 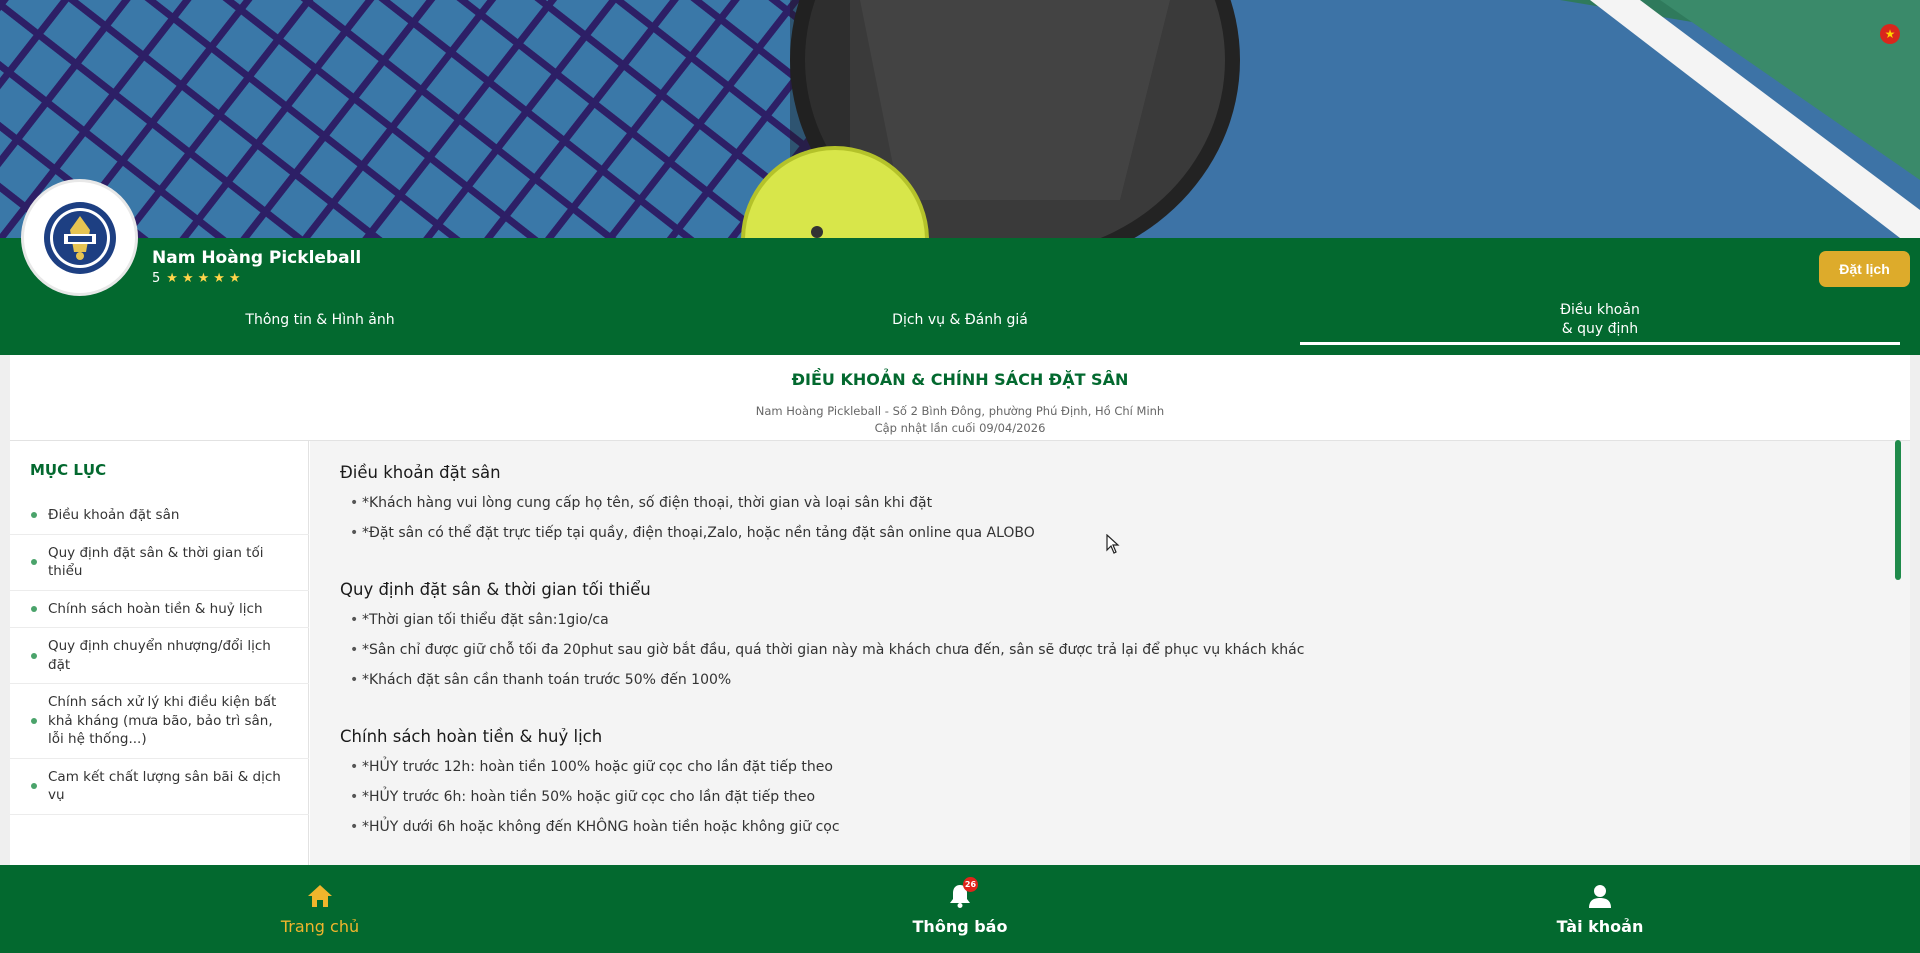 What do you see at coordinates (960, 320) in the screenshot?
I see `tab-services-reviews: Dịch vụ & Đánh giá` at bounding box center [960, 320].